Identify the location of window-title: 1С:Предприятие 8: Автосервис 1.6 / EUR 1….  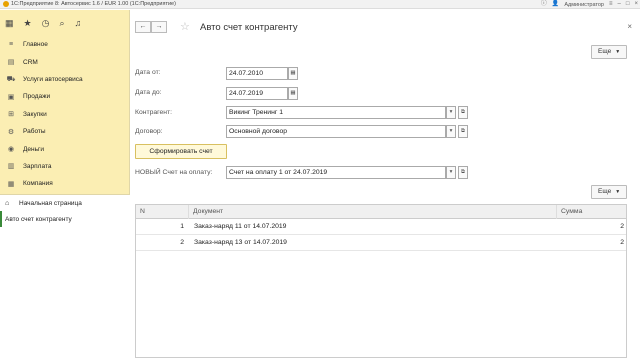
(93, 4).